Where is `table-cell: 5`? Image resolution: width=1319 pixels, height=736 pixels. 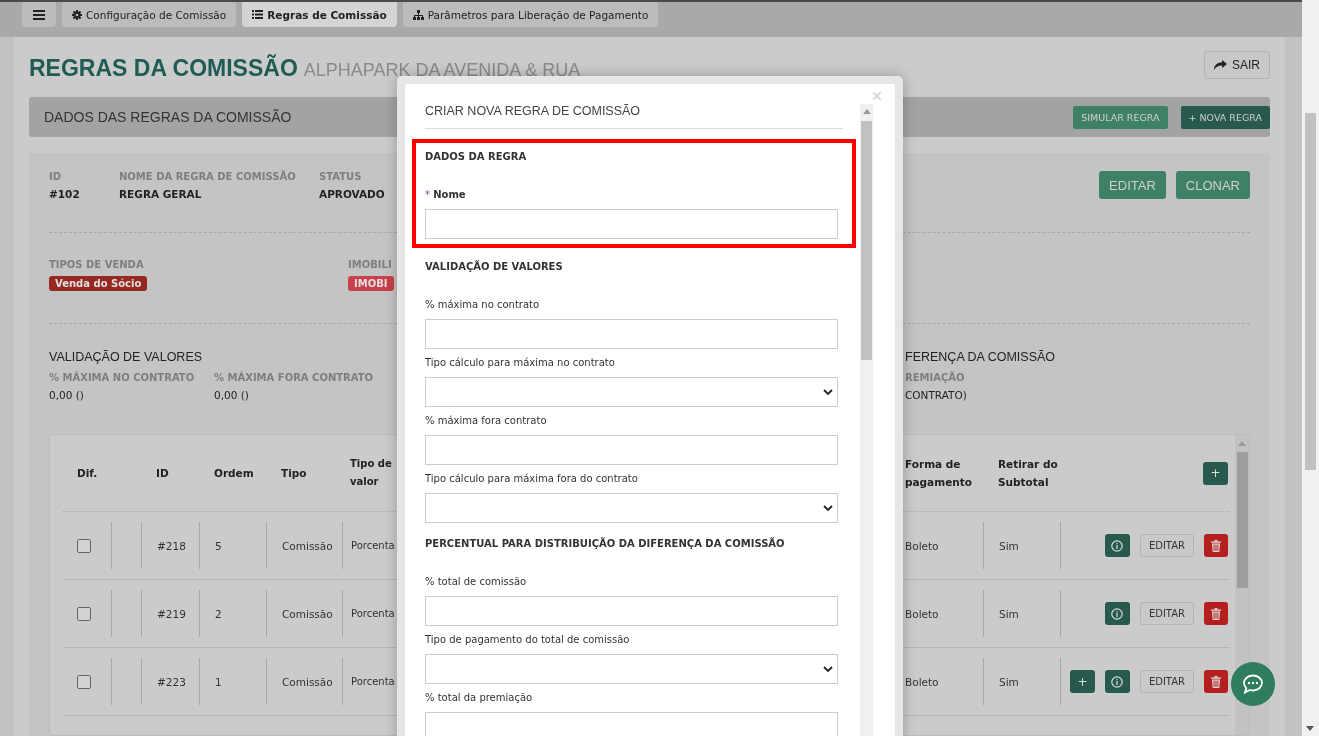
table-cell: 5 is located at coordinates (232, 545).